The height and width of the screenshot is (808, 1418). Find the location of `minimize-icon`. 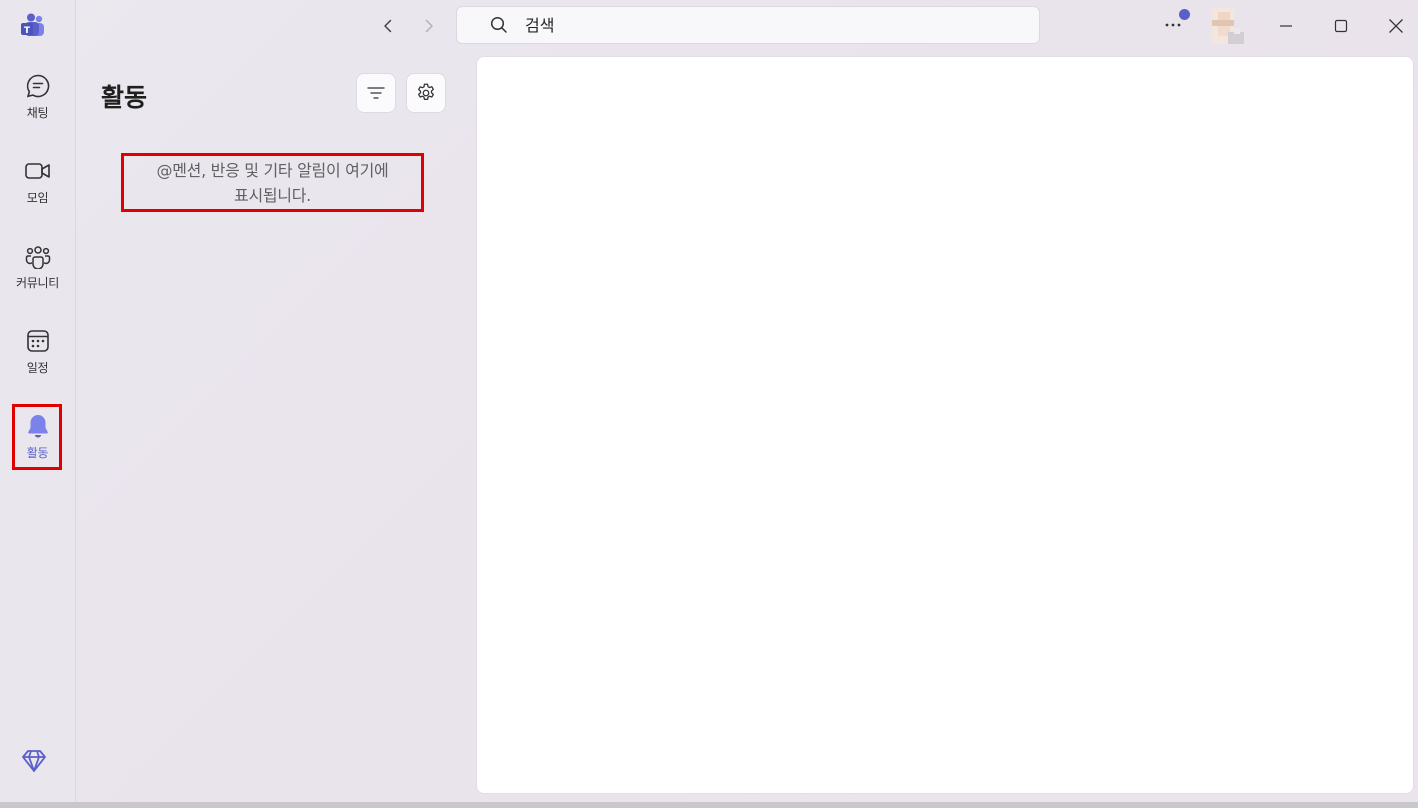

minimize-icon is located at coordinates (1286, 26).